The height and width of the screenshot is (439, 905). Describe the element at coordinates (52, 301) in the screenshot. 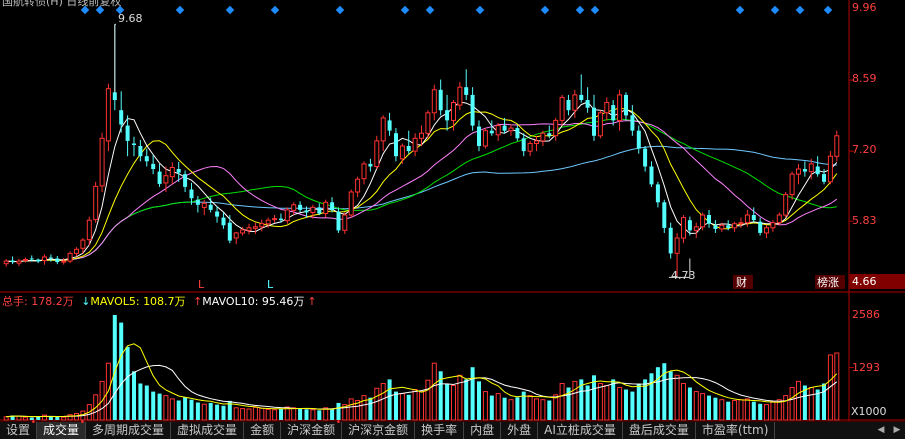

I see `volume-total-value: 178.2万` at that location.